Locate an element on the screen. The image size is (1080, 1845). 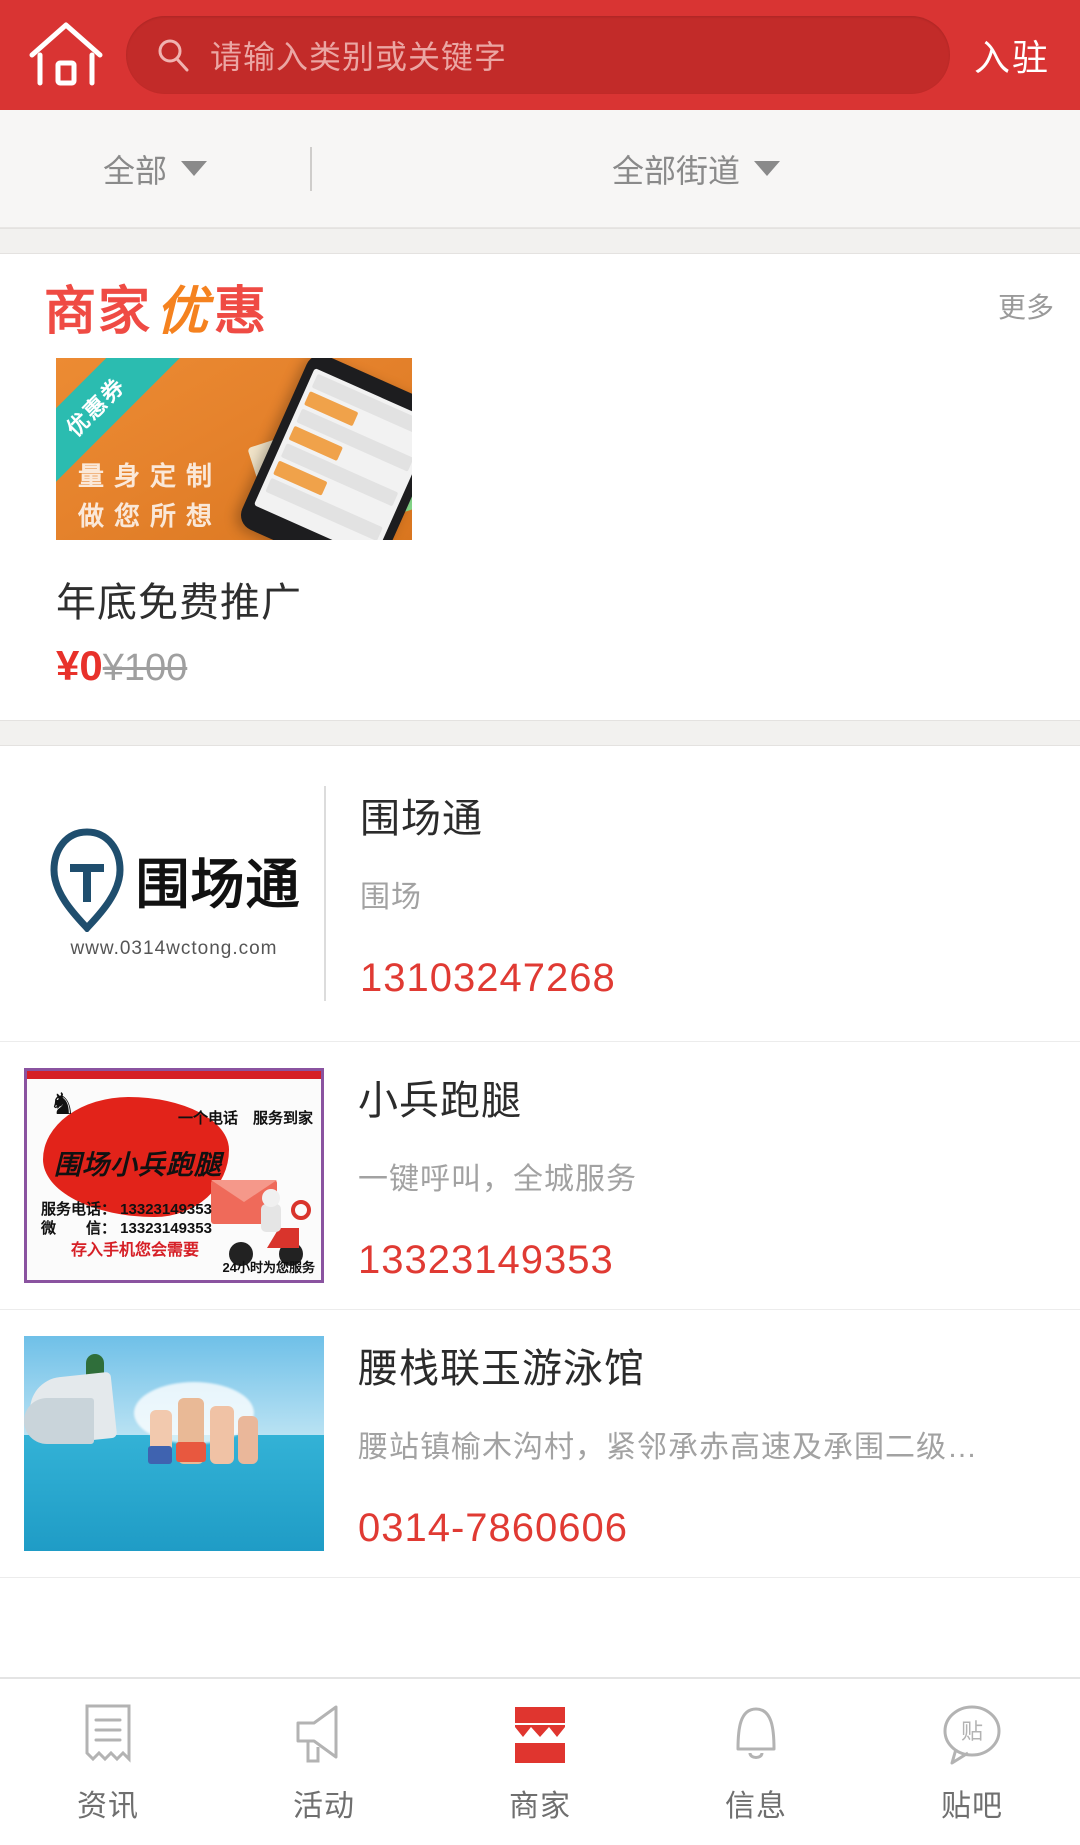
promo-image-text-2: 做您所想 is located at coordinates (150, 516).